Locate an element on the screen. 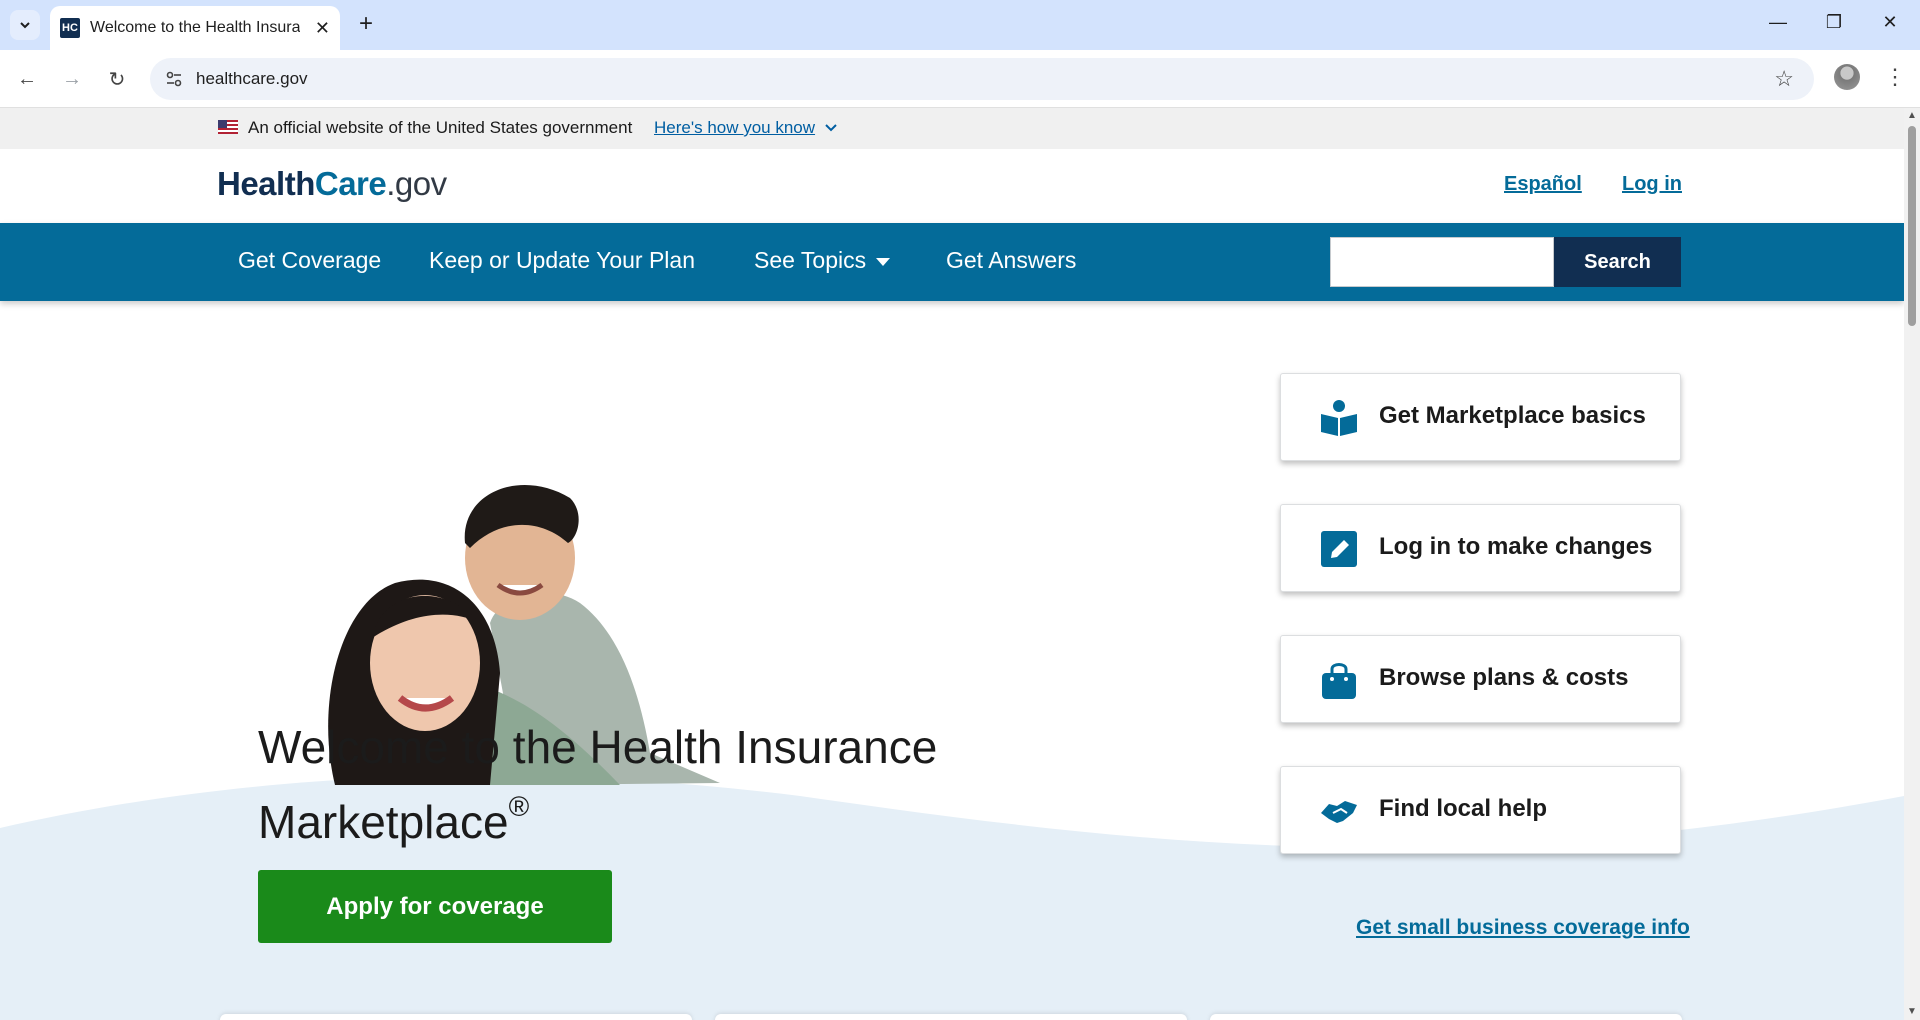  tab-search-button is located at coordinates (25, 25).